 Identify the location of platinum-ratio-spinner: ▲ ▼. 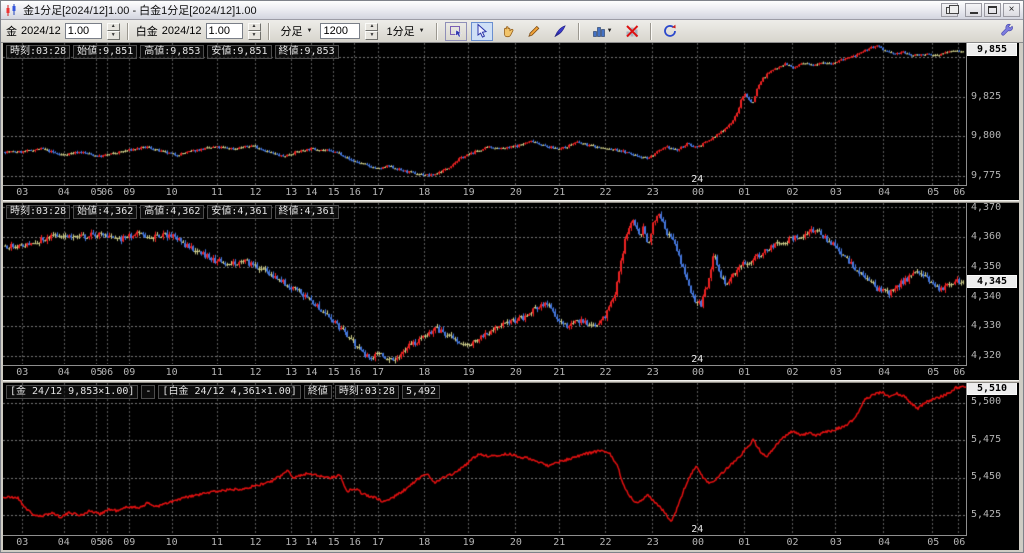
(254, 31).